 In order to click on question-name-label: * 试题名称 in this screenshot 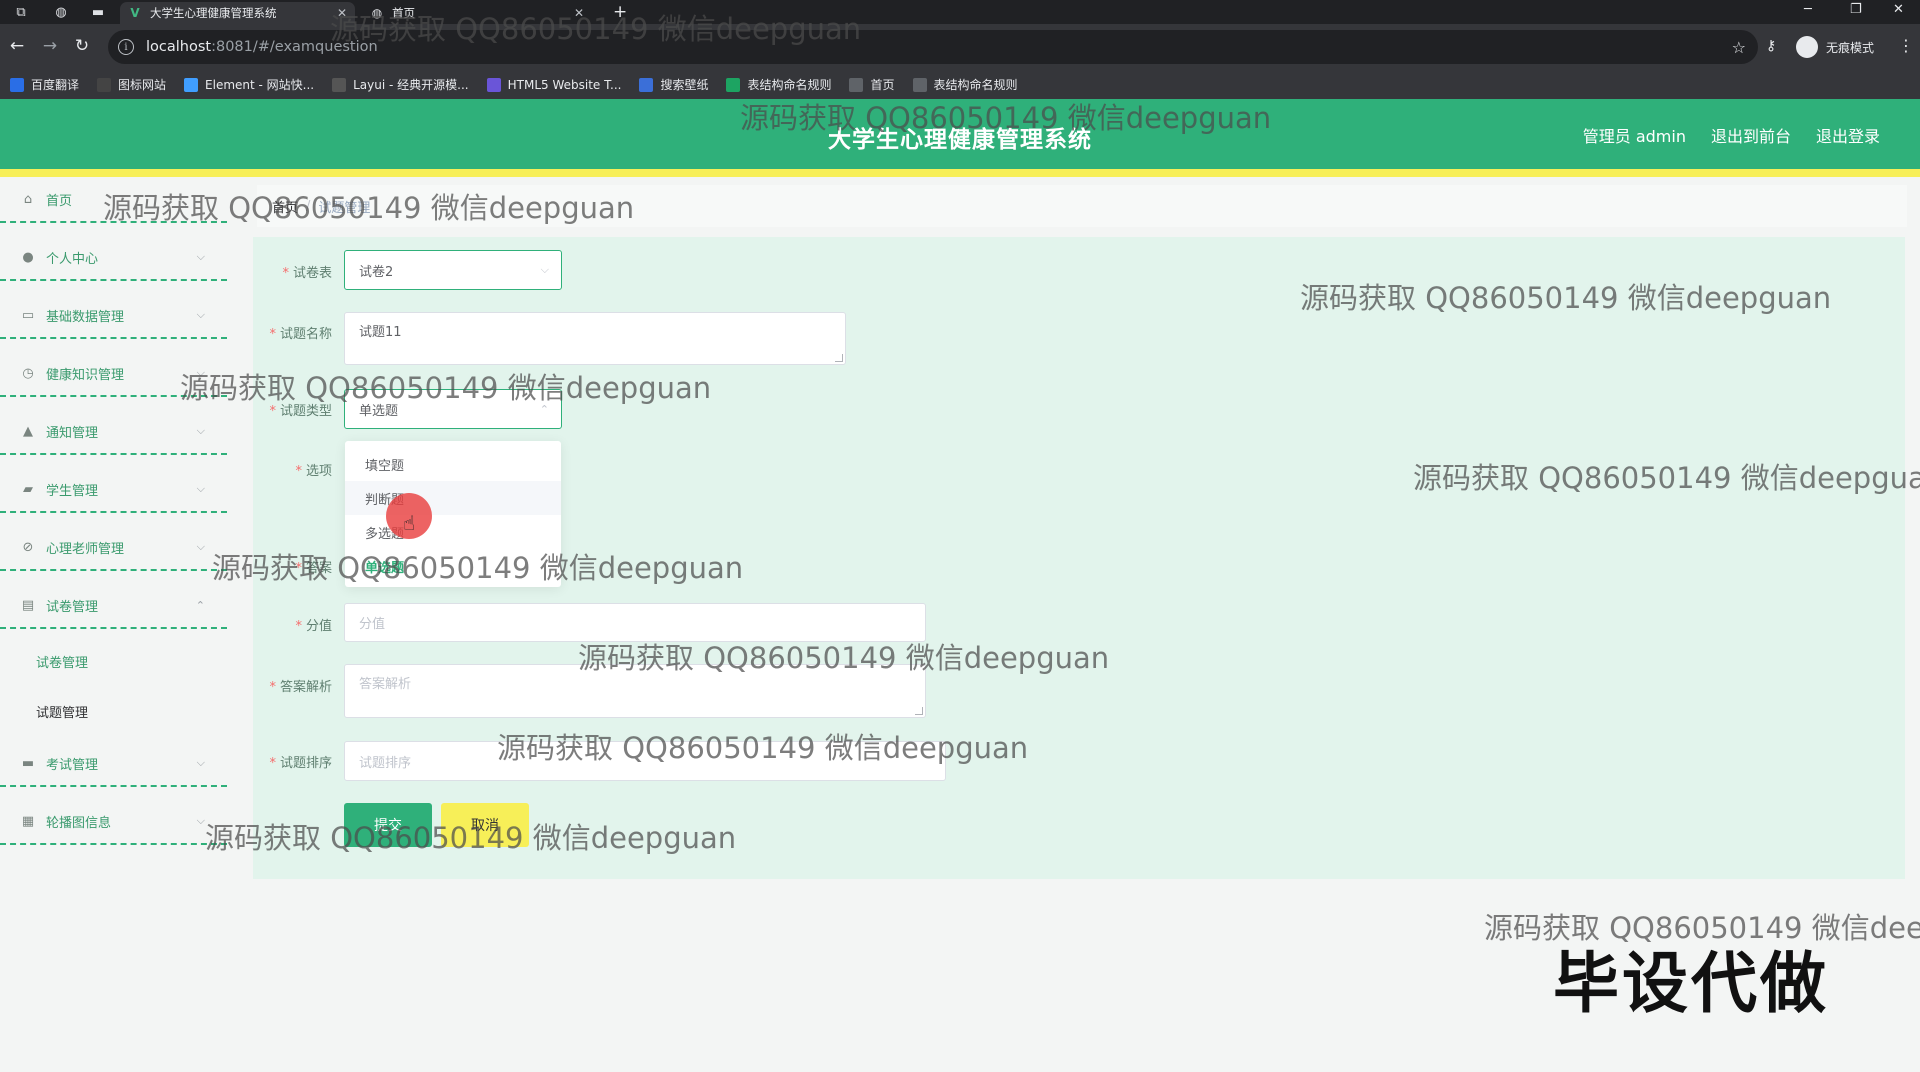, I will do `click(300, 334)`.